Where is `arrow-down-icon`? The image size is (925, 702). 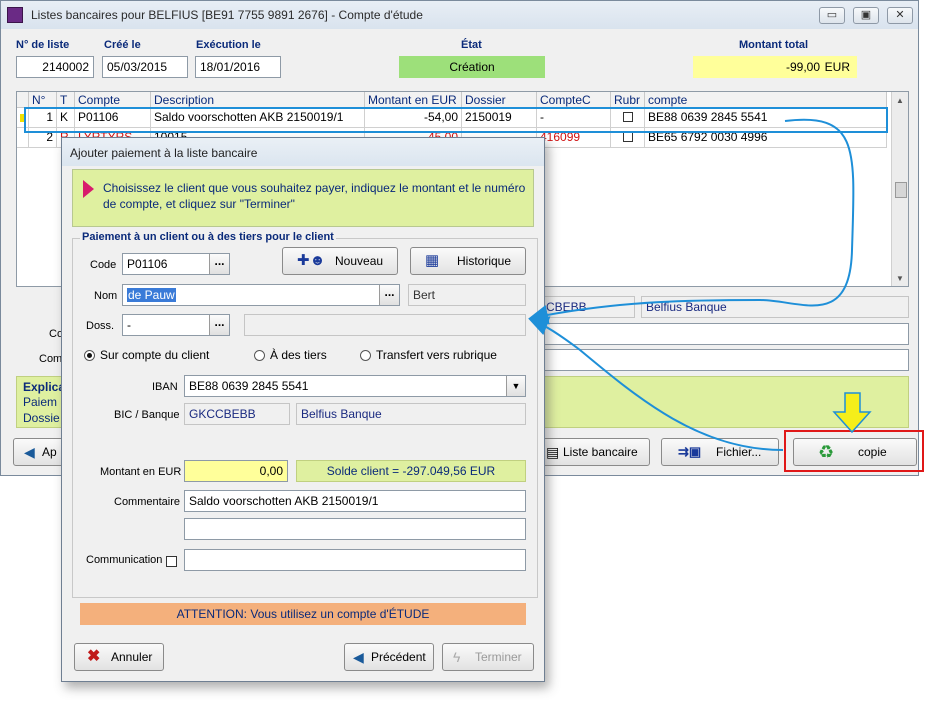 arrow-down-icon is located at coordinates (852, 413).